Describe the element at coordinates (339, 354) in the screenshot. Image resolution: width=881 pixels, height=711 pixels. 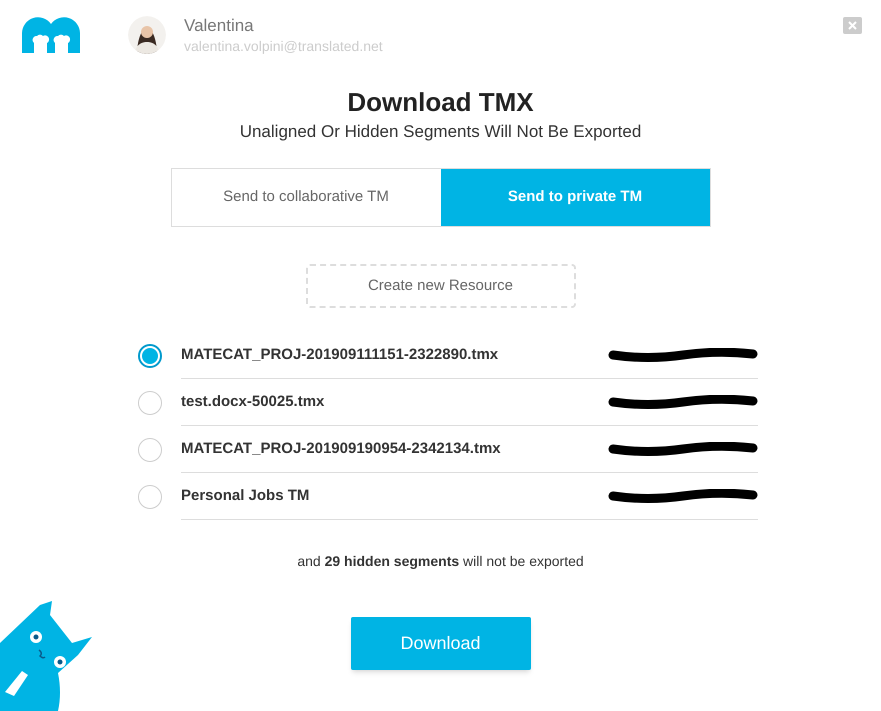
I see `resource-name: MATECAT_PROJ-201909111151-2322890.tmx` at that location.